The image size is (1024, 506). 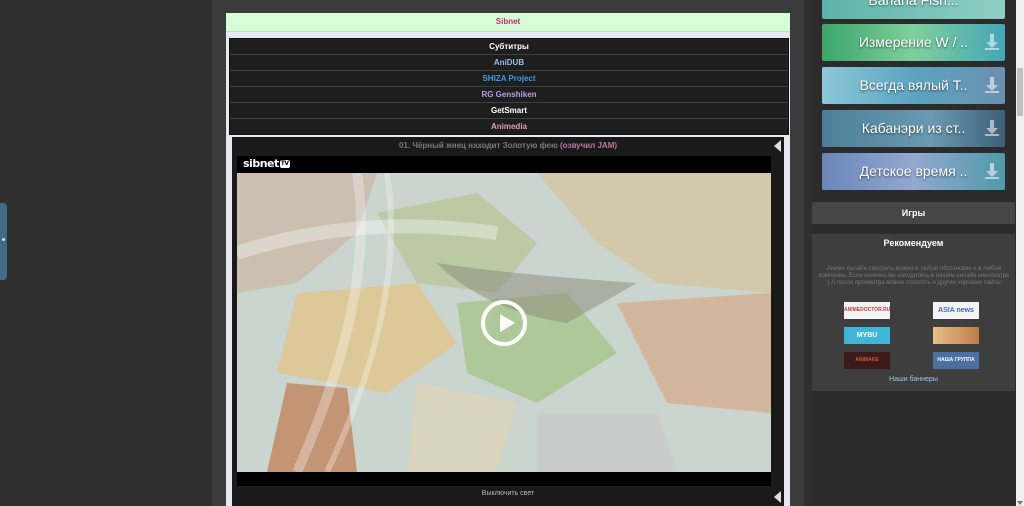 I want to click on anime-thumb-4: Кабанэри из ст.., so click(x=913, y=128).